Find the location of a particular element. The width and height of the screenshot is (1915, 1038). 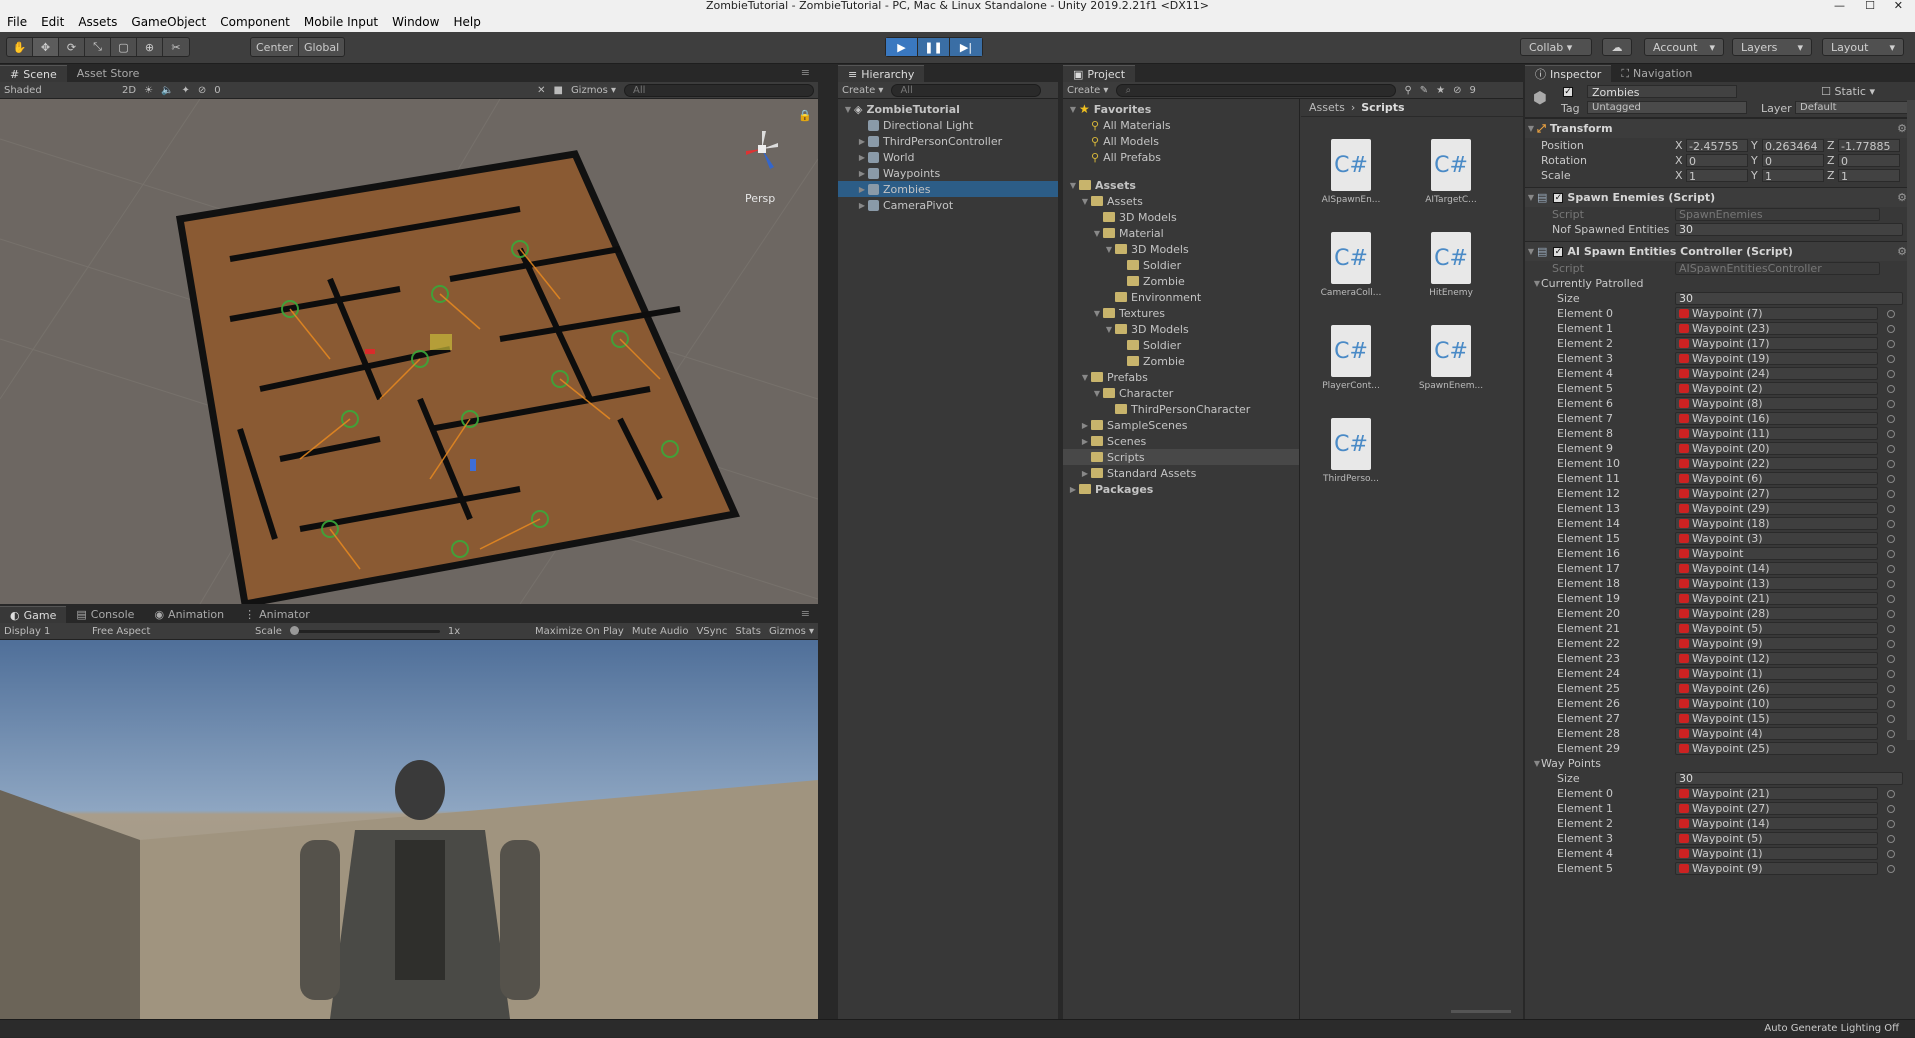

gizmos-dropdown: Gizmos ▾ is located at coordinates (593, 90).